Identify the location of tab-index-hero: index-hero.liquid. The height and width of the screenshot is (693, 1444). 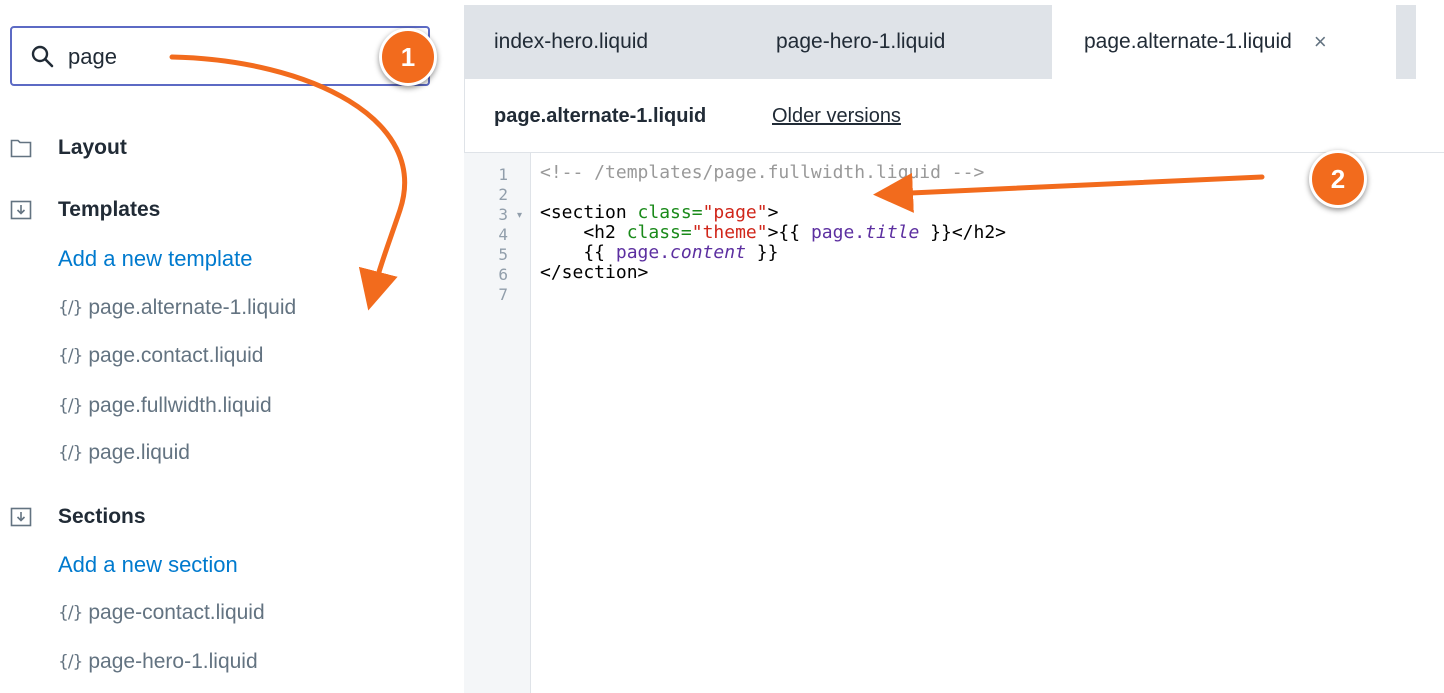
(571, 42).